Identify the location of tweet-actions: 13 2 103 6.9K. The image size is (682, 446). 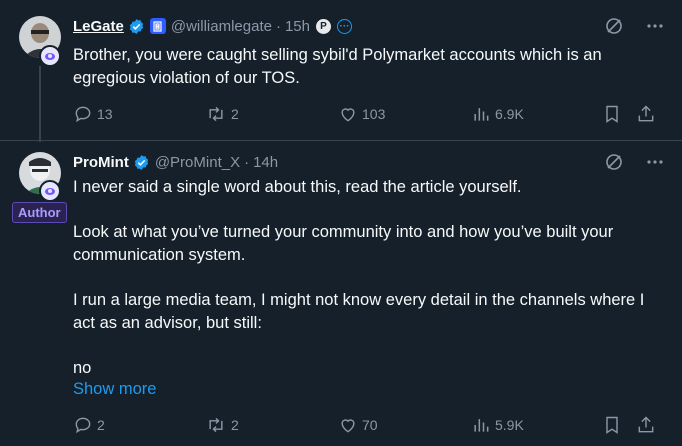
(367, 114).